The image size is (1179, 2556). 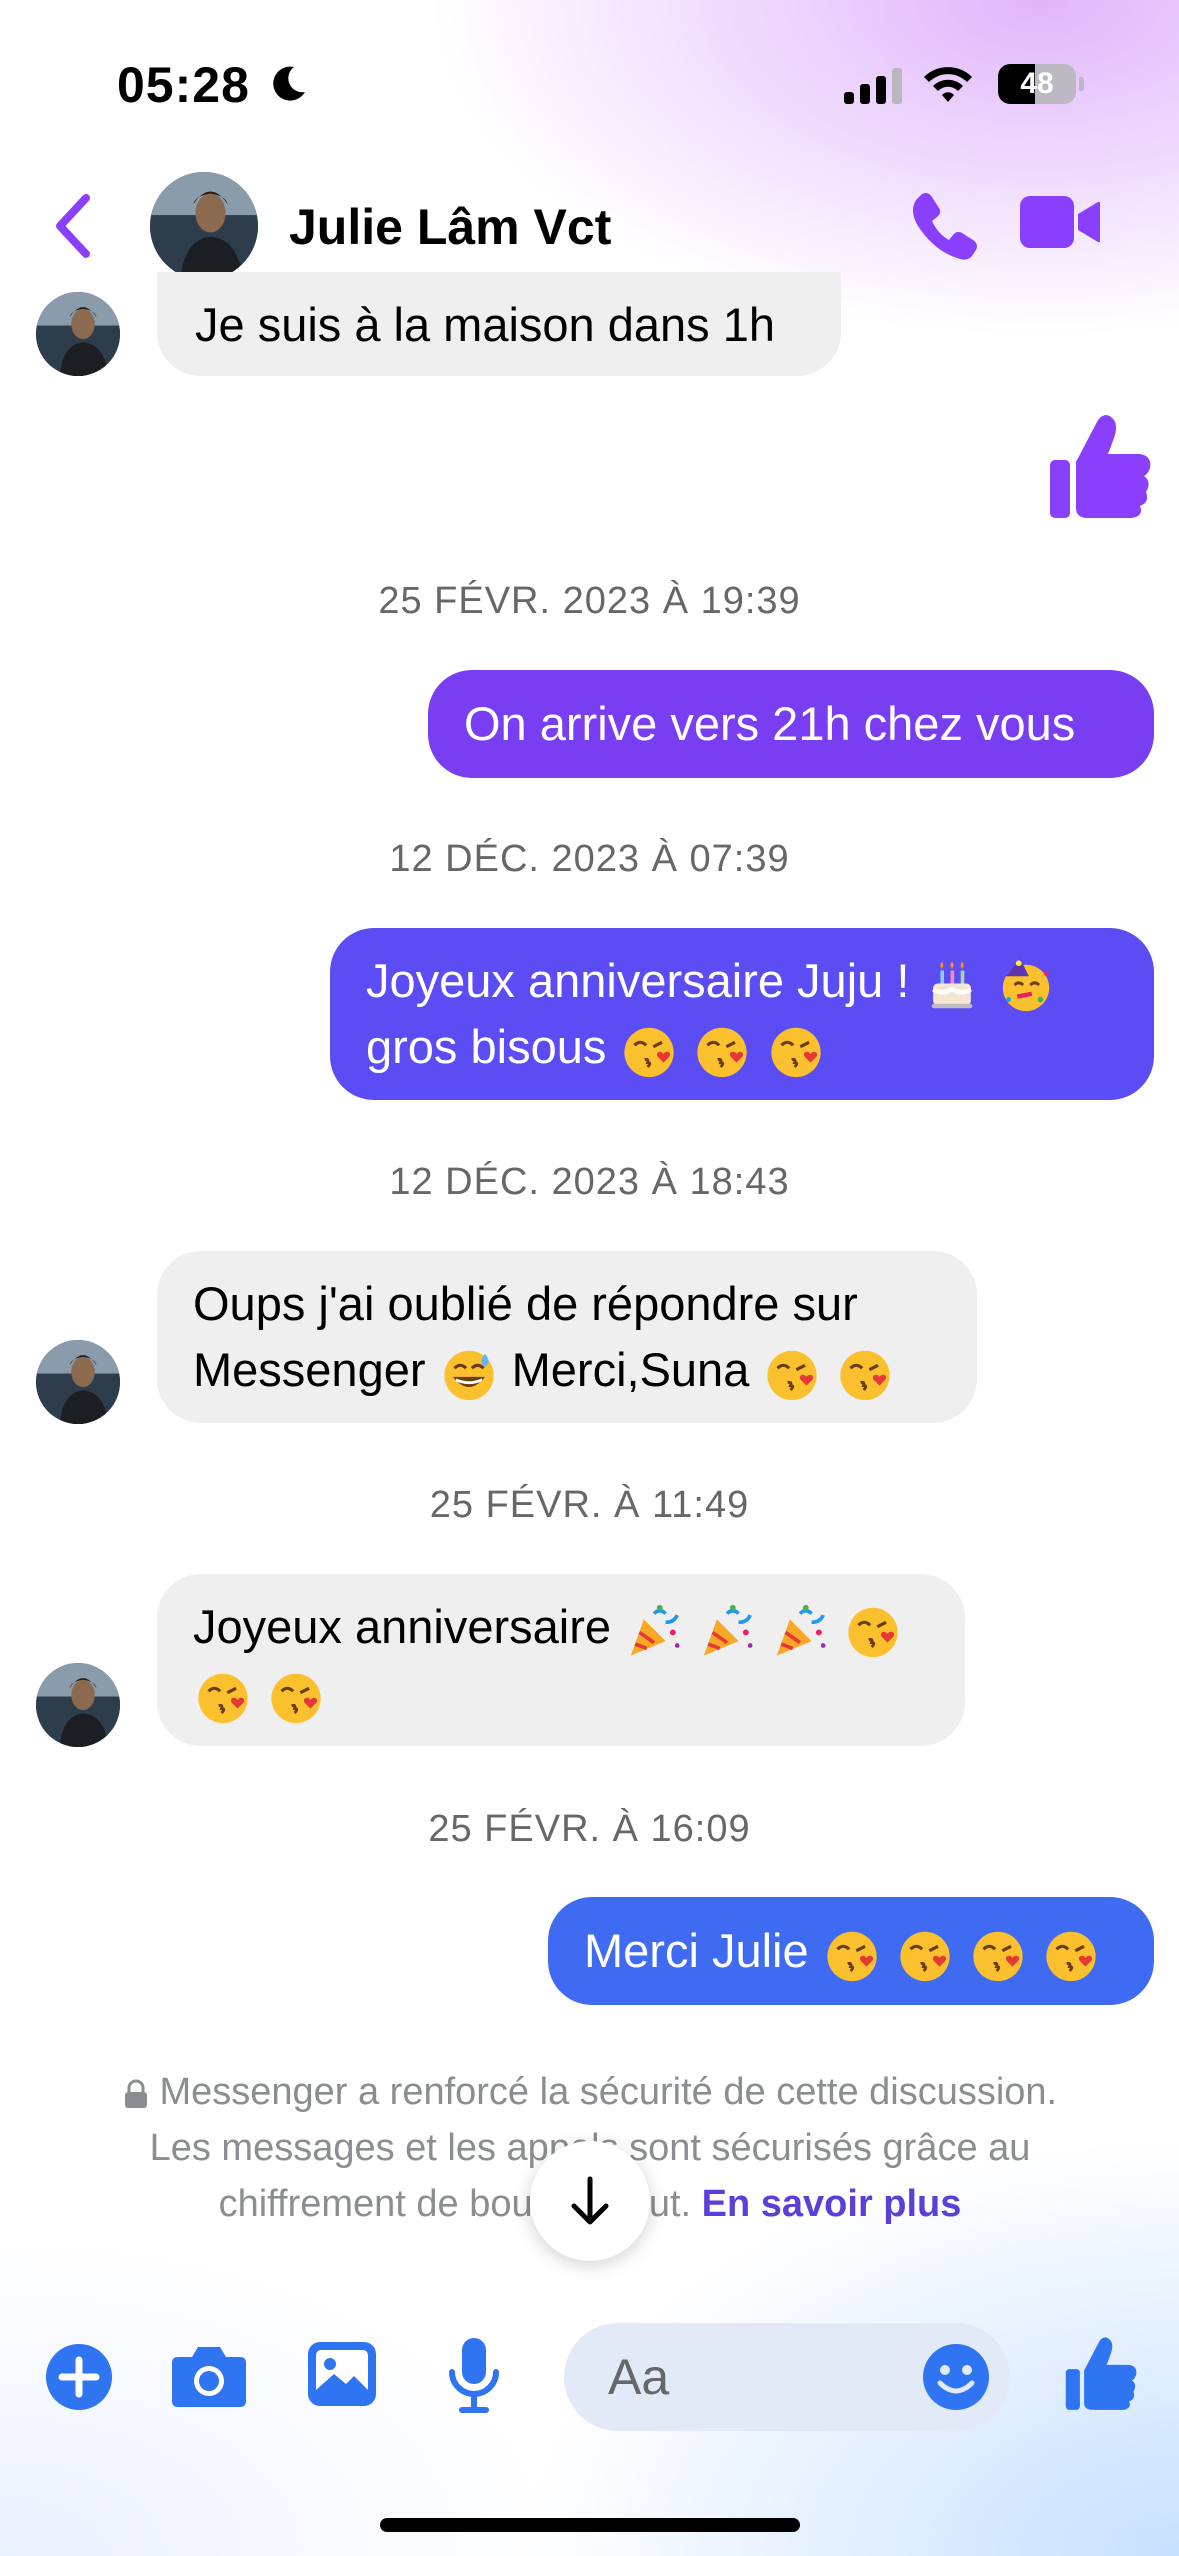 I want to click on plus-icon, so click(x=79, y=2377).